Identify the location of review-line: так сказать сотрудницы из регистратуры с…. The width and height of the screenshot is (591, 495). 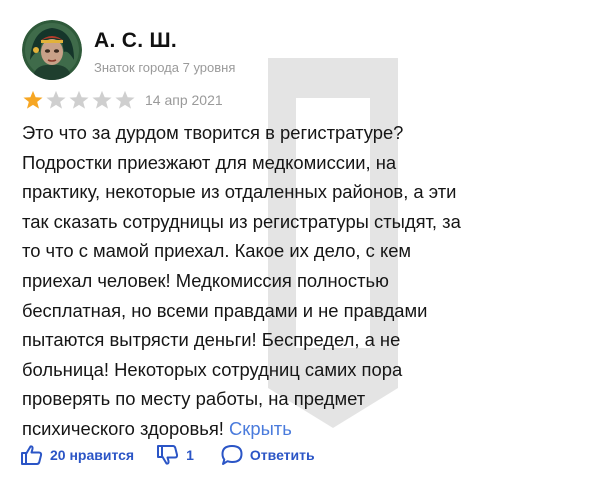
(241, 221).